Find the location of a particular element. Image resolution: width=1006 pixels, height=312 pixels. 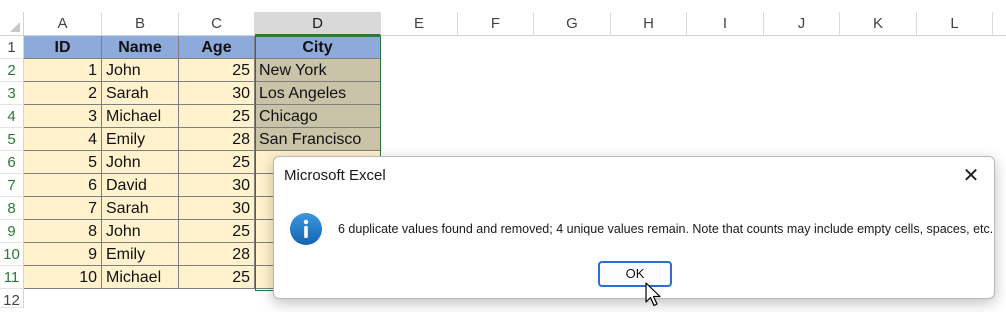

cell-city-row-2: New York is located at coordinates (318, 70).